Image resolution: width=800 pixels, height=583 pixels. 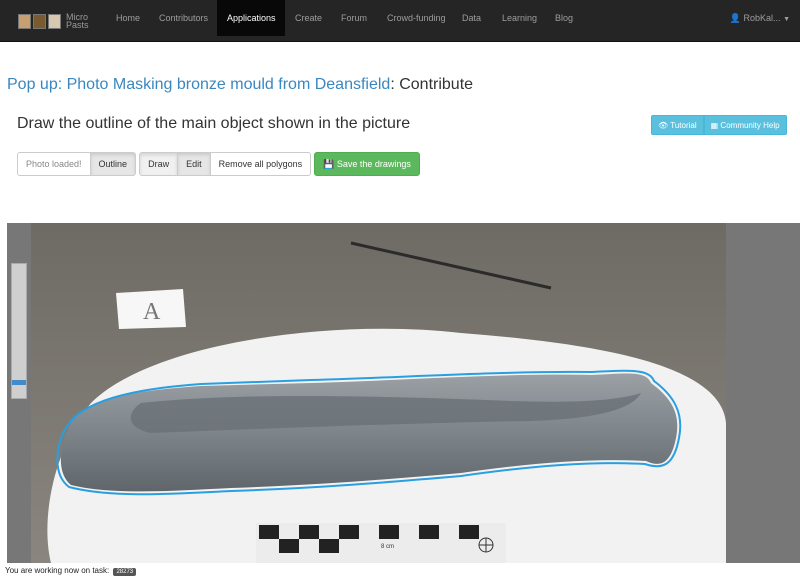 What do you see at coordinates (416, 18) in the screenshot?
I see `nav-crowd-funding: Crowd-funding` at bounding box center [416, 18].